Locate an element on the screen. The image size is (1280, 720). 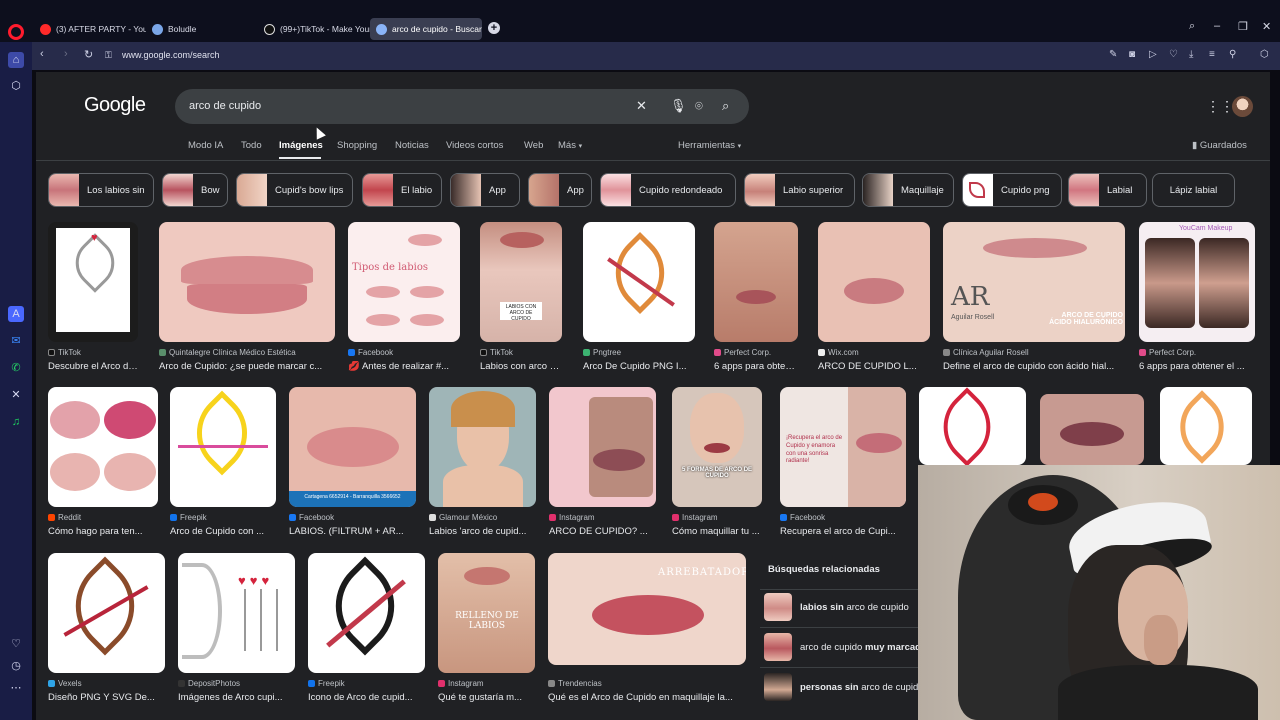
messenger-icon: ✉ is located at coordinates (16, 341).